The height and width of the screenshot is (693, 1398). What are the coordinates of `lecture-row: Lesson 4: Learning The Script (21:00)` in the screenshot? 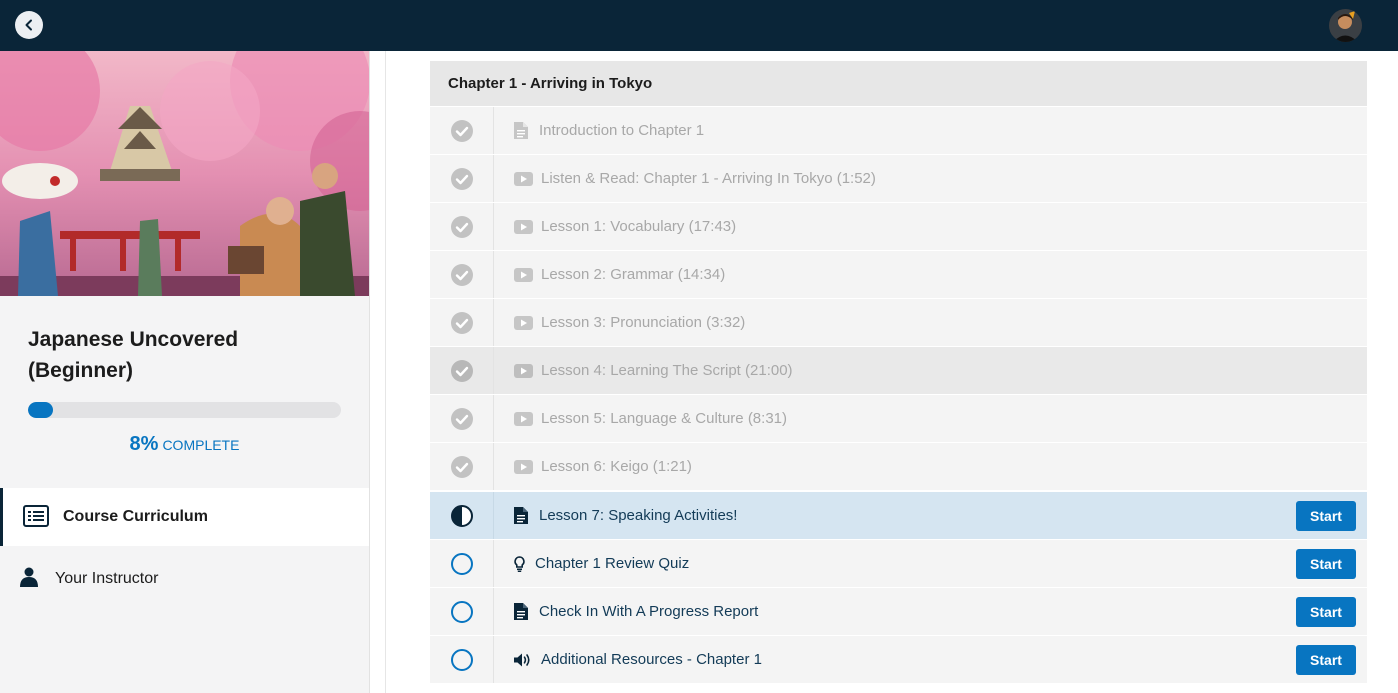 It's located at (898, 370).